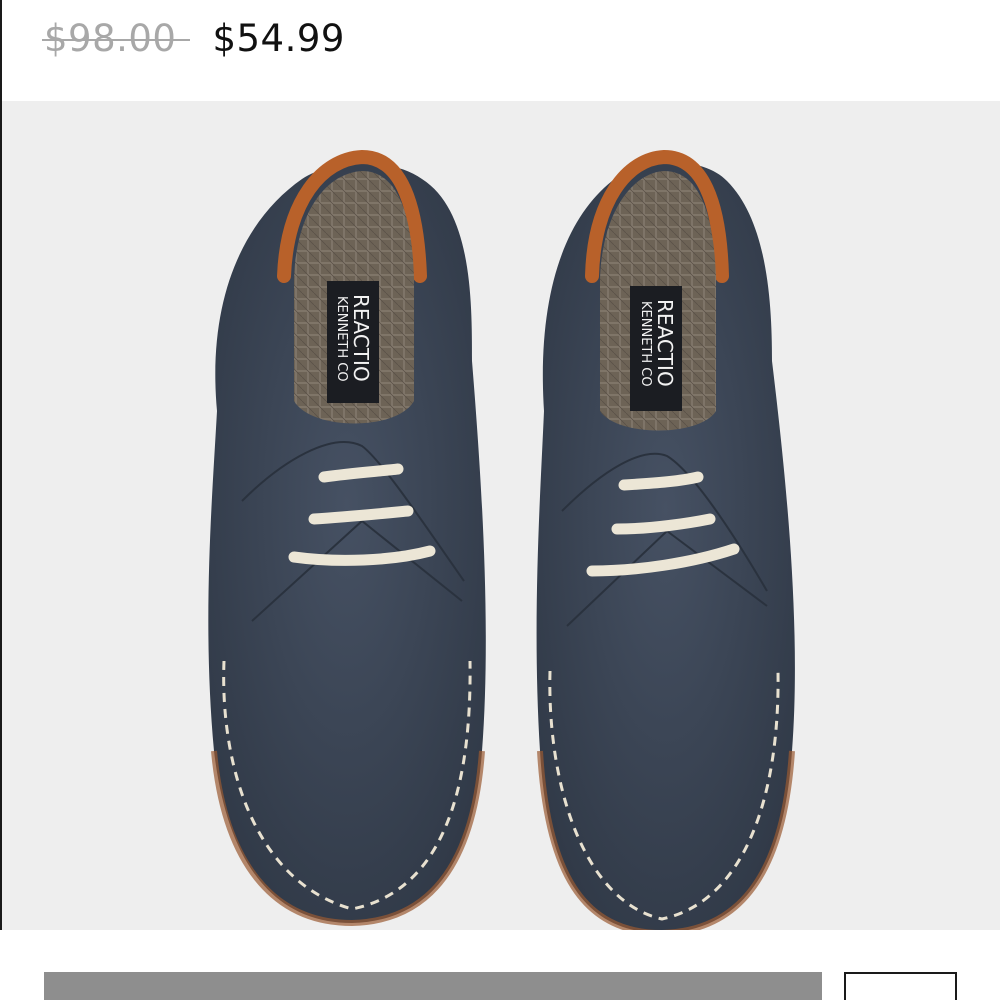 The height and width of the screenshot is (1000, 1000). I want to click on original-price: $98.00, so click(116, 38).